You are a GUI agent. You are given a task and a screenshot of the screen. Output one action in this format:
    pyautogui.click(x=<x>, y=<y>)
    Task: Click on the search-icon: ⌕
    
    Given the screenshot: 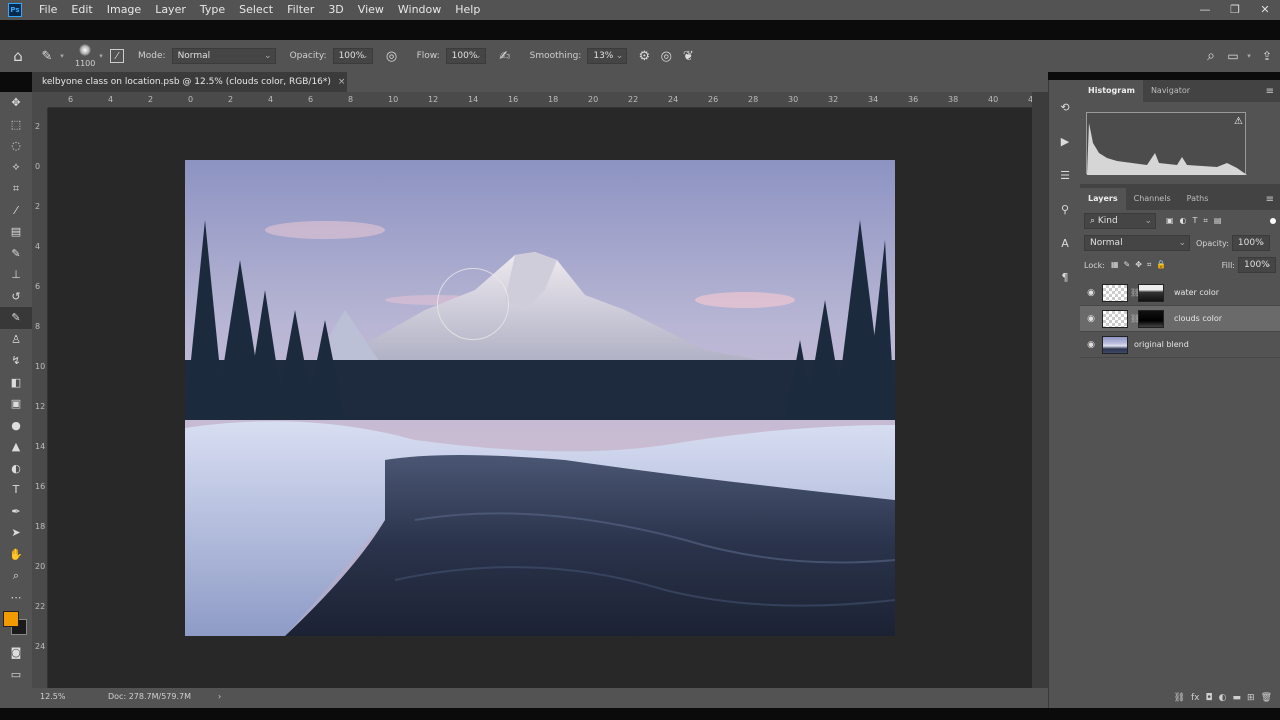 What is the action you would take?
    pyautogui.click(x=1211, y=56)
    